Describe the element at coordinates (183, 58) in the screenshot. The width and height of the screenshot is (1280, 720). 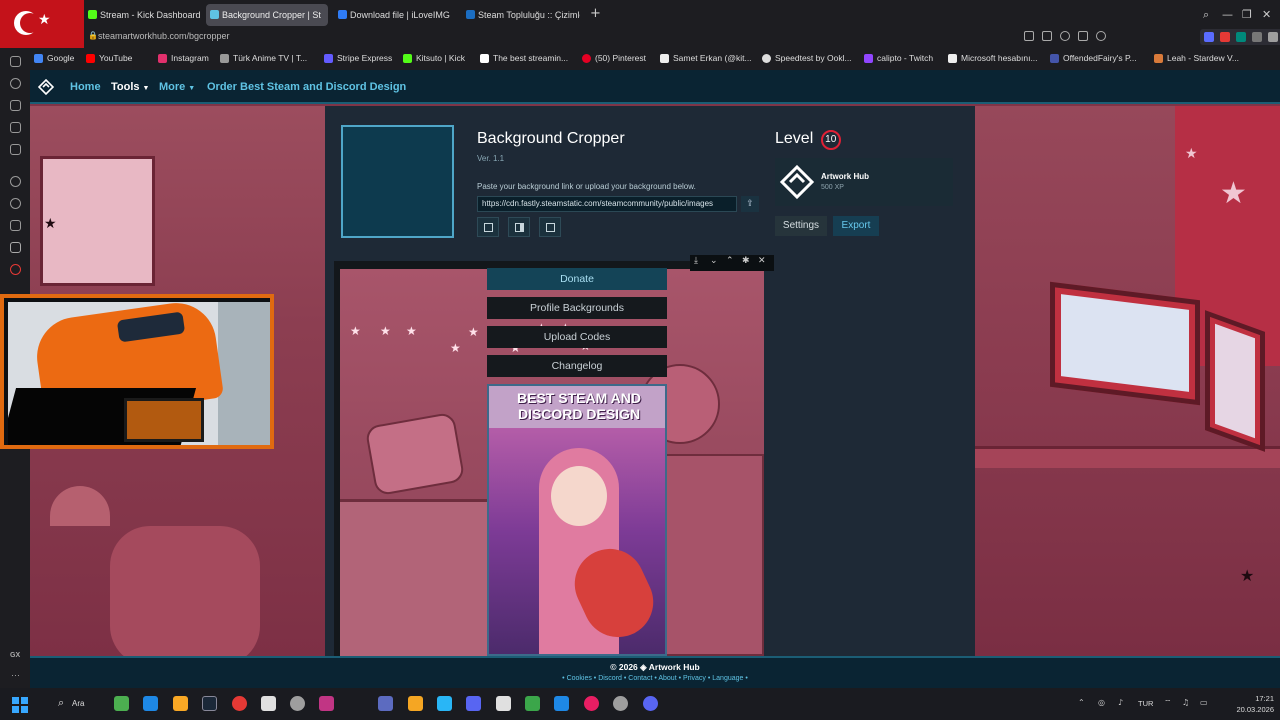
I see `bookmark-instagram: Instagram` at that location.